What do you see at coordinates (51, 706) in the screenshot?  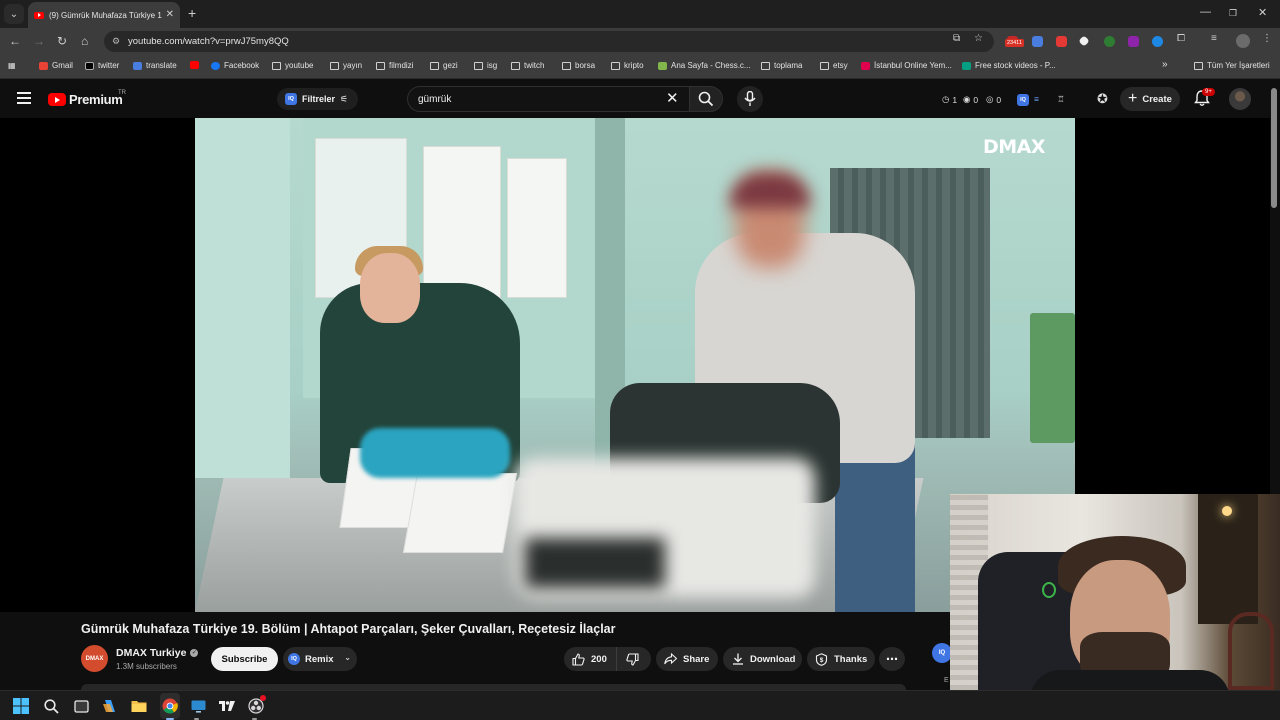 I see `taskbar-search-icon` at bounding box center [51, 706].